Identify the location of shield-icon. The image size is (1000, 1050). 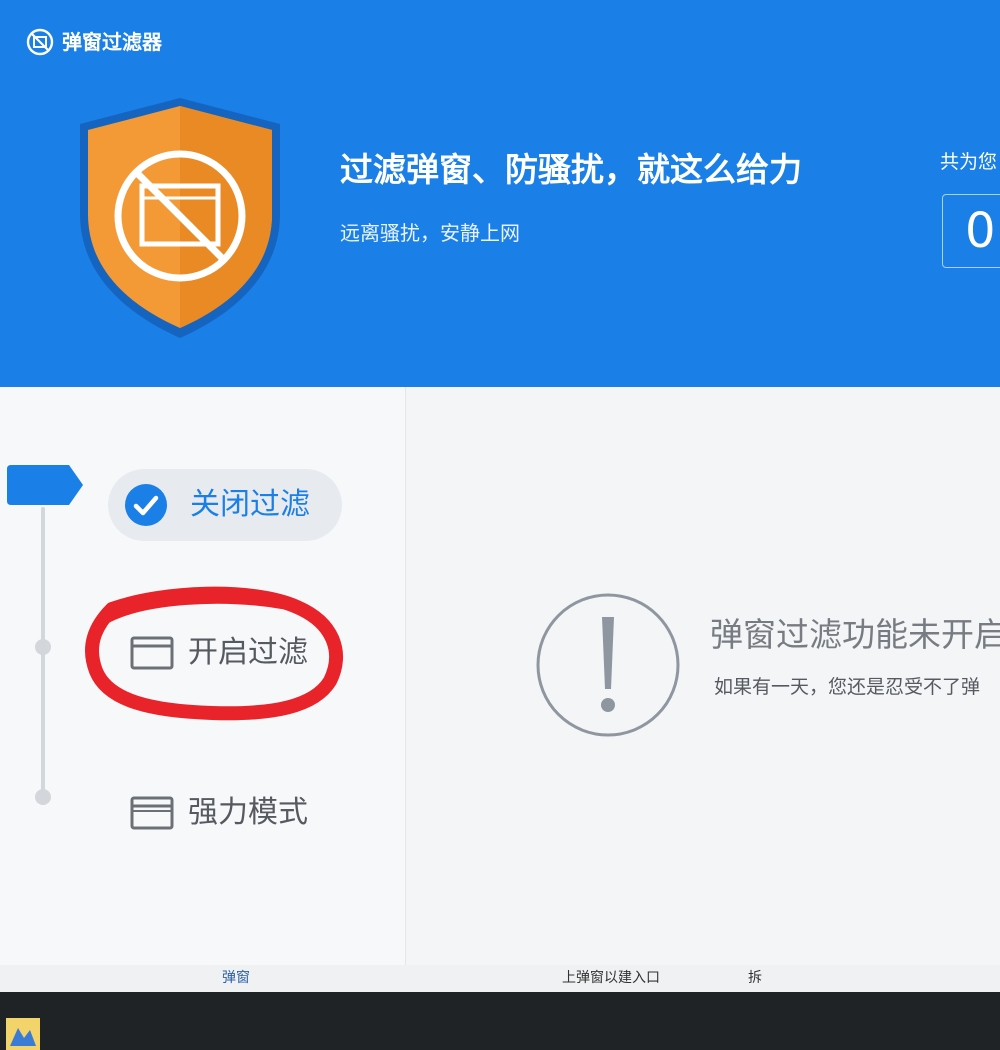
(180, 218).